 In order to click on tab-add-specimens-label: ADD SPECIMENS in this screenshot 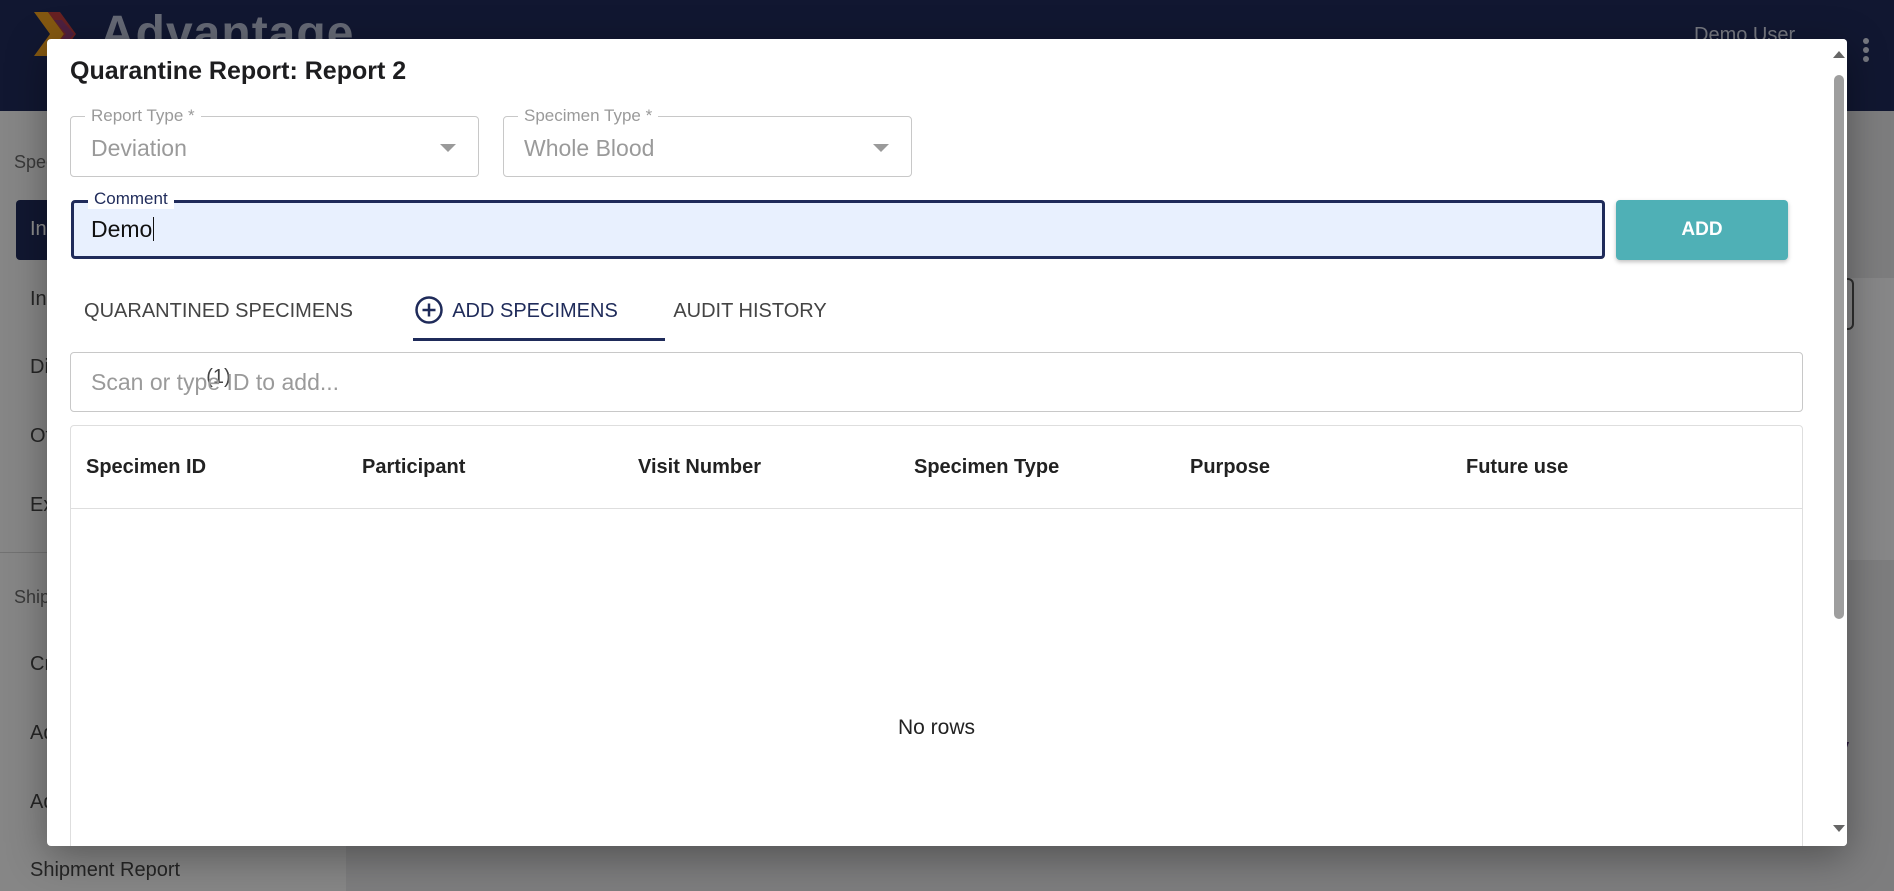, I will do `click(535, 311)`.